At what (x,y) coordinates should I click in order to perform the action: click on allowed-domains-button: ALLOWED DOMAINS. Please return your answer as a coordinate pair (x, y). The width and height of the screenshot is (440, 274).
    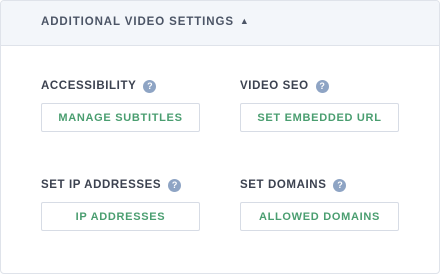
    Looking at the image, I should click on (319, 216).